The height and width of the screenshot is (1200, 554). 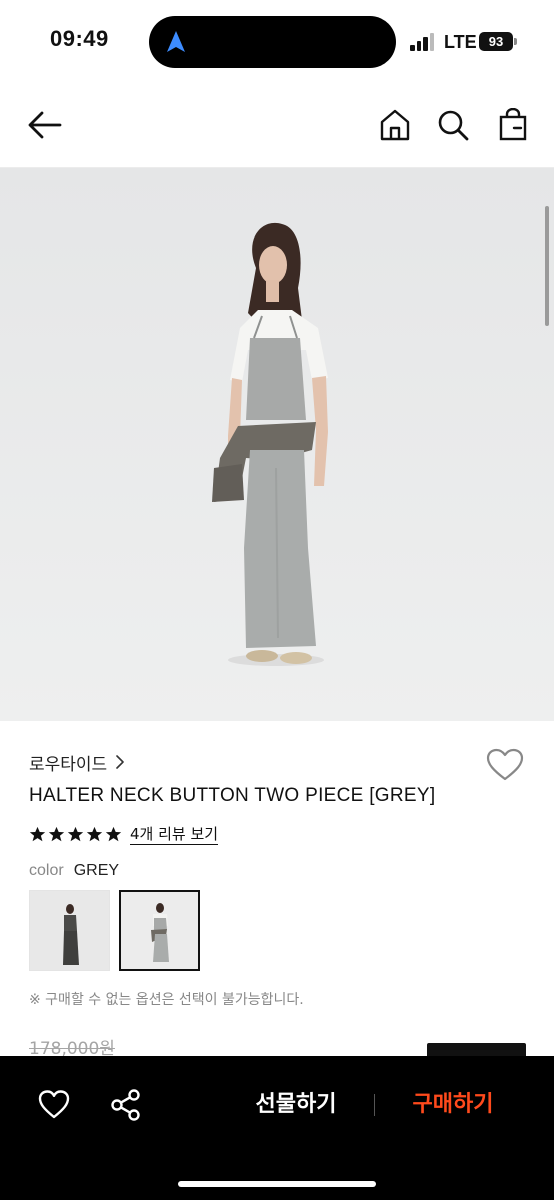 What do you see at coordinates (174, 834) in the screenshot?
I see `review-link: 4개 리뷰 보기` at bounding box center [174, 834].